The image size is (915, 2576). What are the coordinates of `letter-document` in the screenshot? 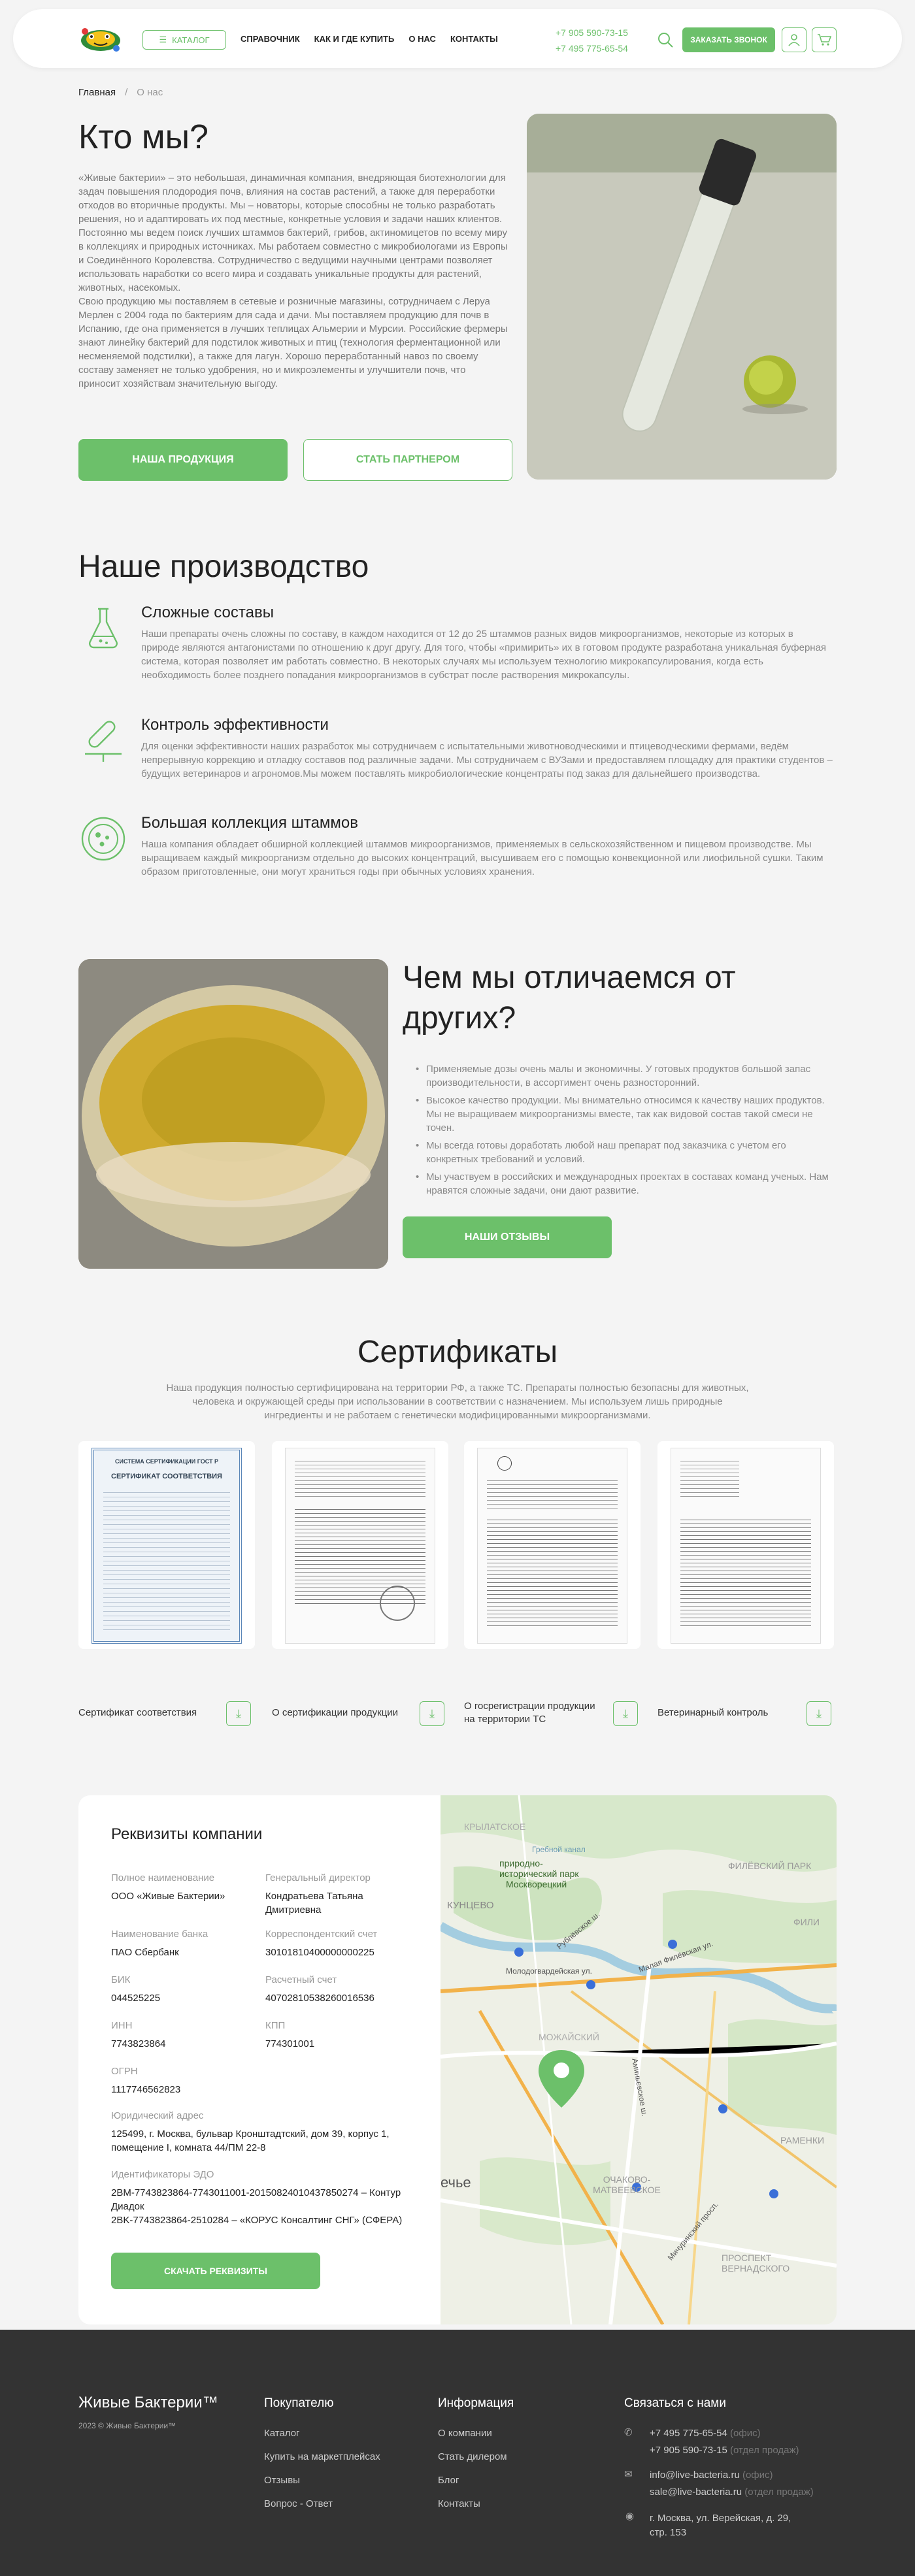 It's located at (552, 1546).